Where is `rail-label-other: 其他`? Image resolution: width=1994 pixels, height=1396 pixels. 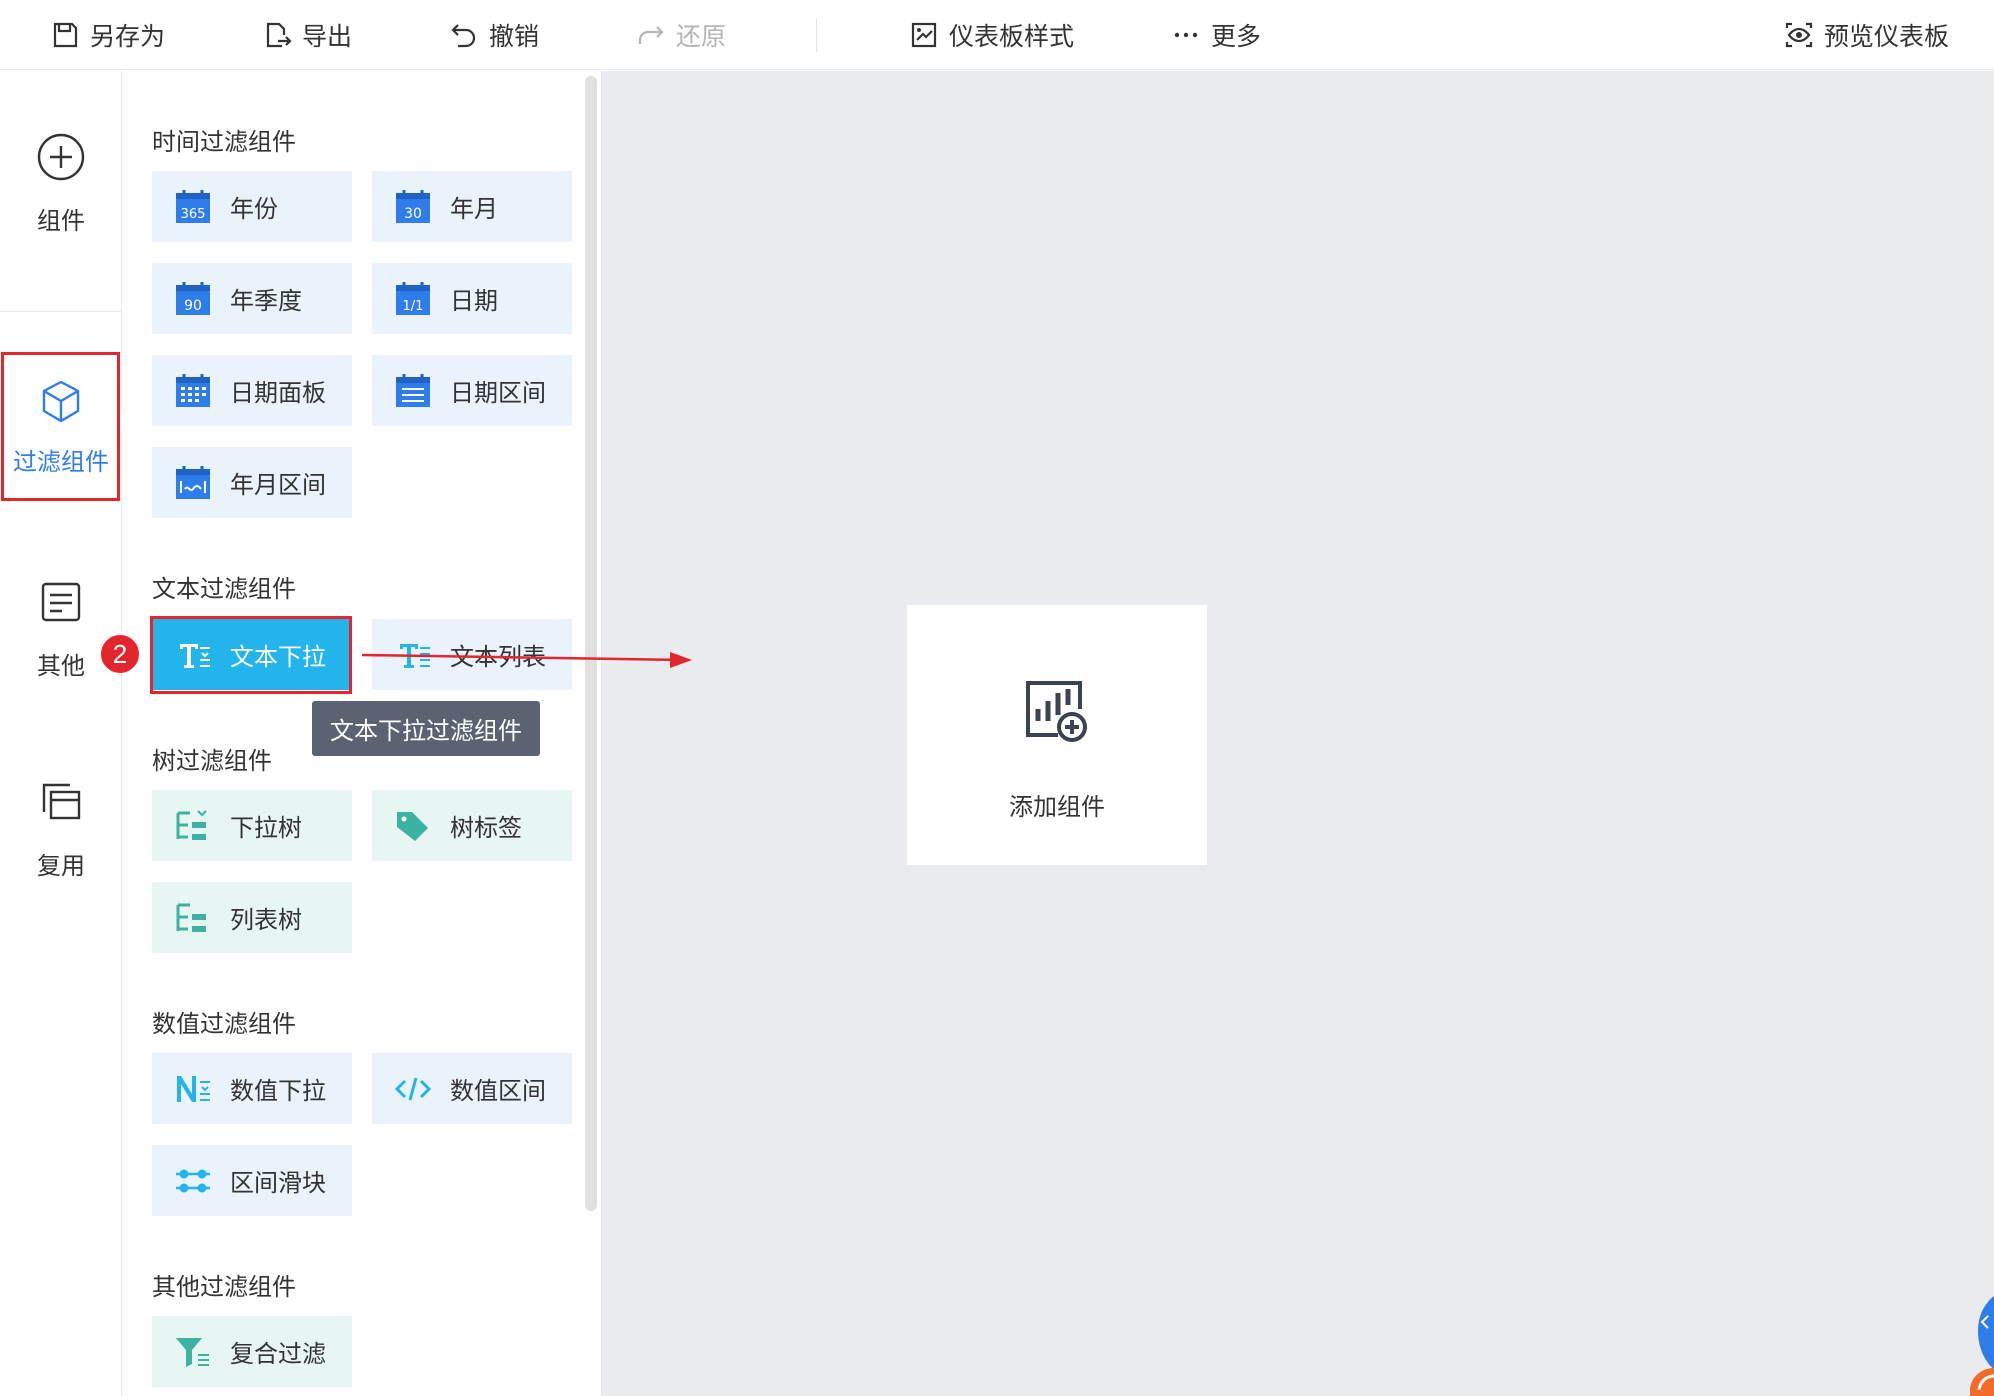
rail-label-other: 其他 is located at coordinates (61, 666).